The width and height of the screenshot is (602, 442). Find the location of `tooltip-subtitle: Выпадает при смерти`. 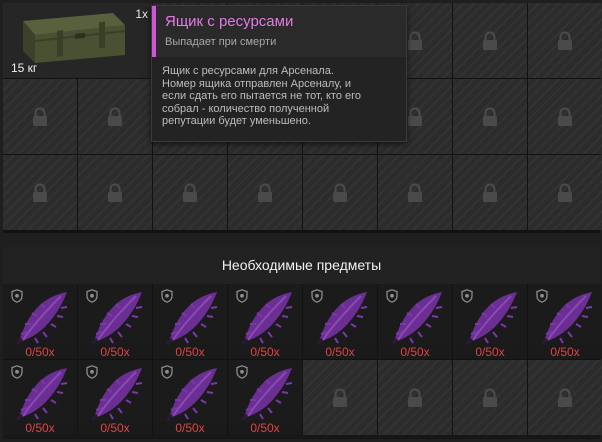

tooltip-subtitle: Выпадает при смерти is located at coordinates (221, 42).